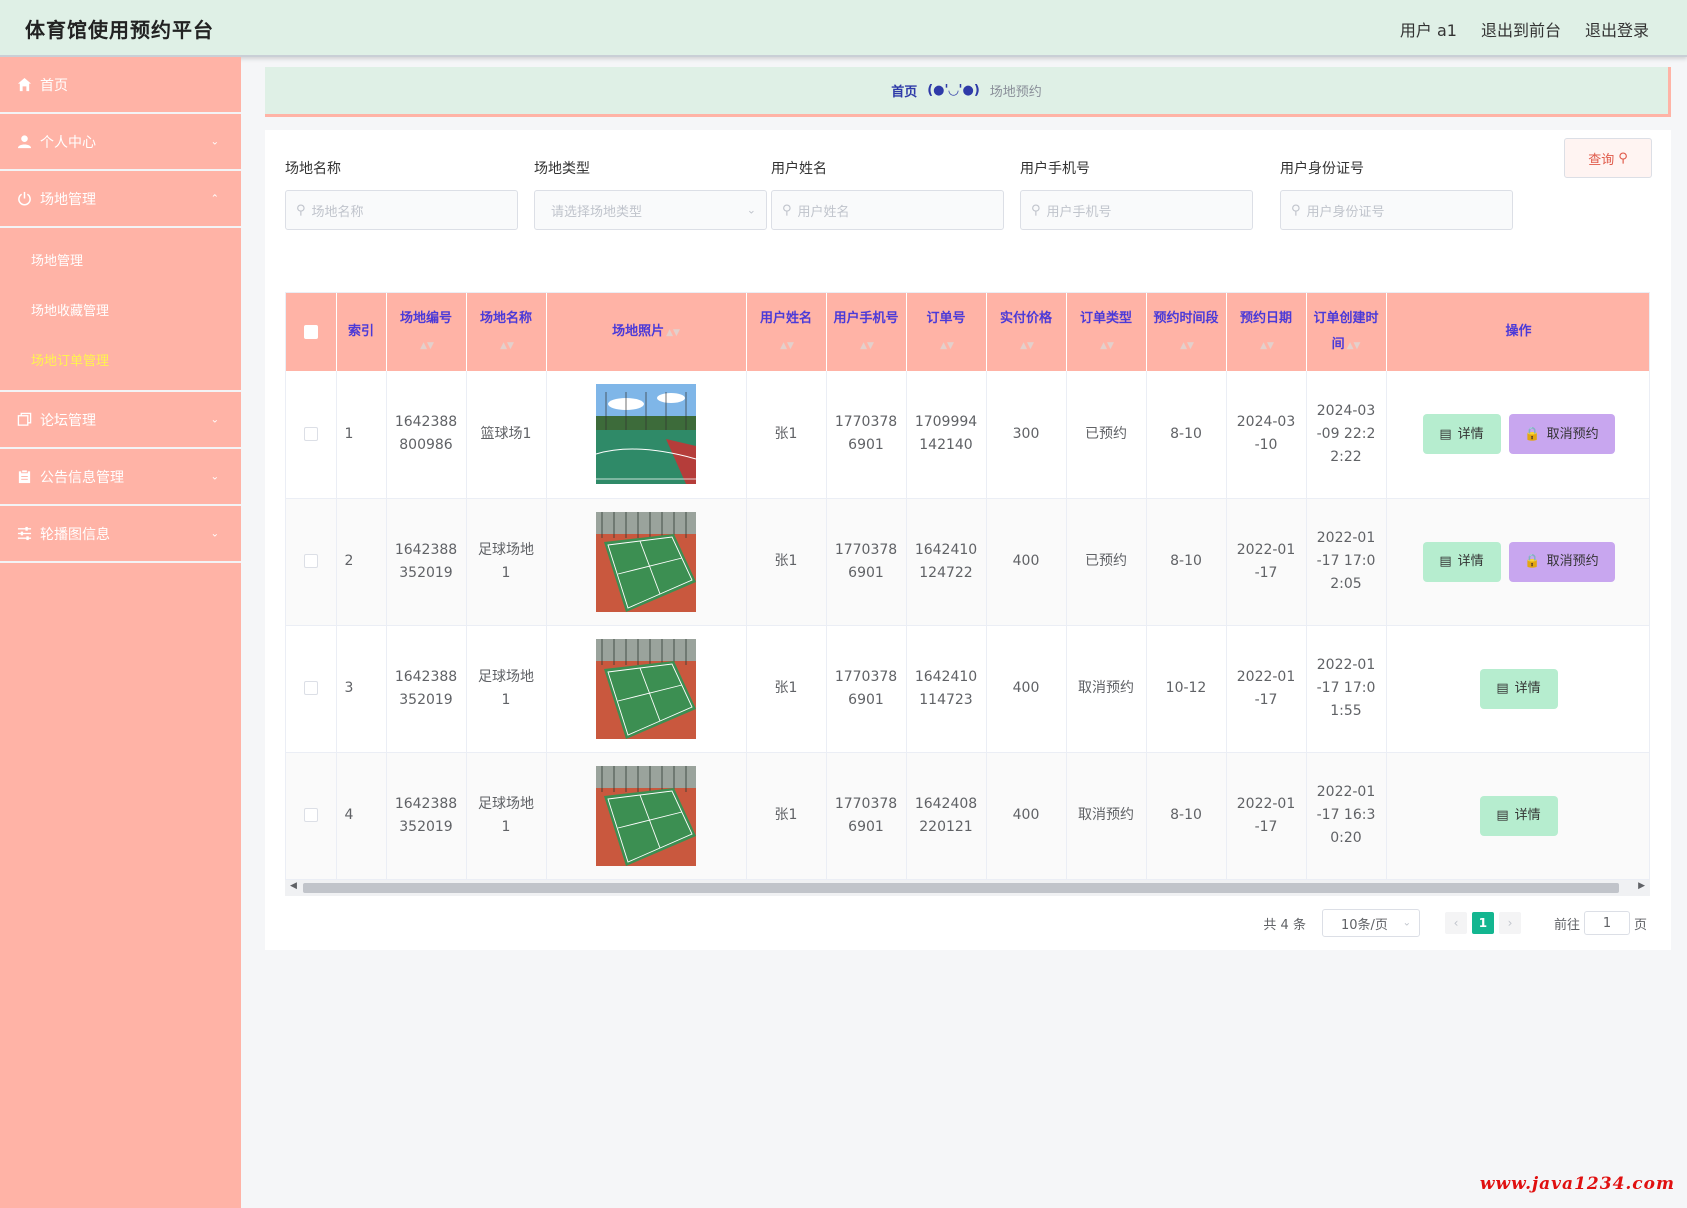  What do you see at coordinates (214, 141) in the screenshot?
I see `chevron-down-icon: ⌄` at bounding box center [214, 141].